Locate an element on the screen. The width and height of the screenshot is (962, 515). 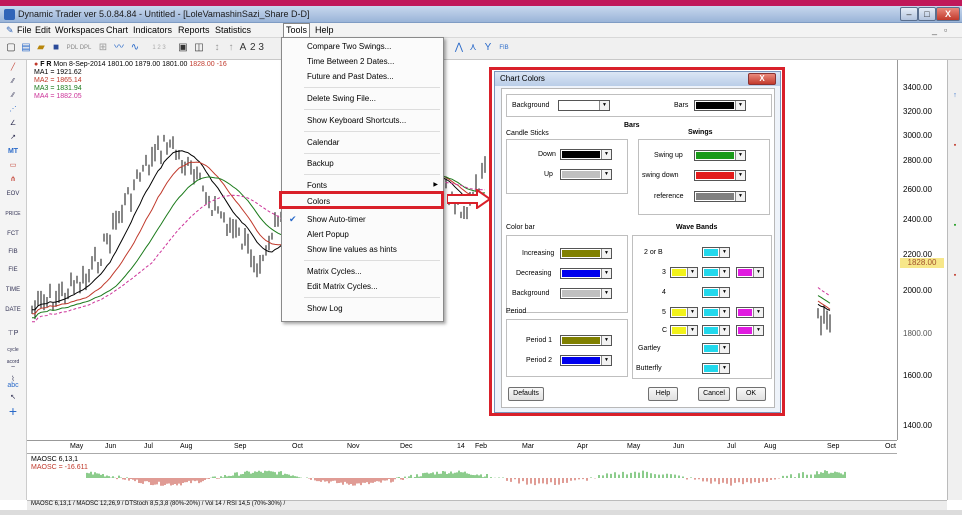
green-marker-icon: ▪ is located at coordinates (955, 226).